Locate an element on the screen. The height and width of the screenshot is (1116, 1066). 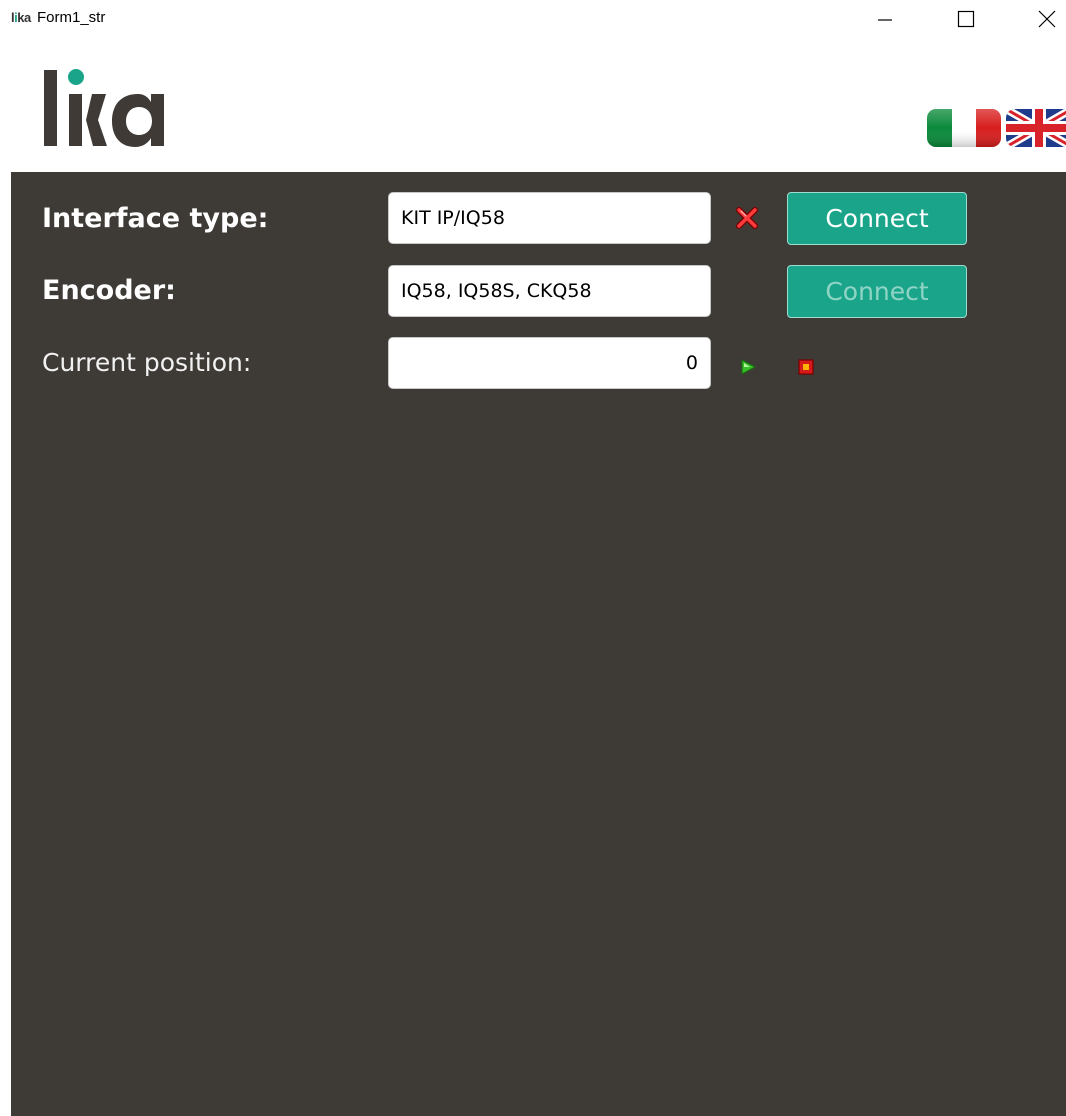
play-icon is located at coordinates (748, 367).